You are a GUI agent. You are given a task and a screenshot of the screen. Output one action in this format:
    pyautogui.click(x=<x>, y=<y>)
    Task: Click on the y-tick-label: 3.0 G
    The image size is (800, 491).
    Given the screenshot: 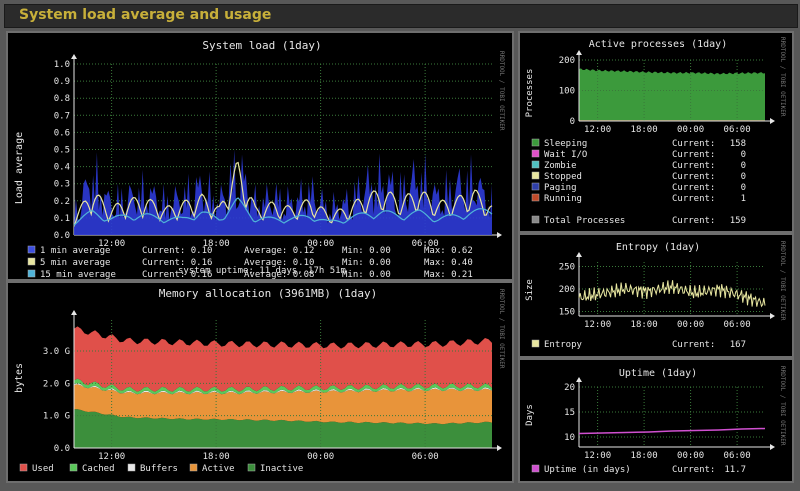 What is the action you would take?
    pyautogui.click(x=56, y=352)
    